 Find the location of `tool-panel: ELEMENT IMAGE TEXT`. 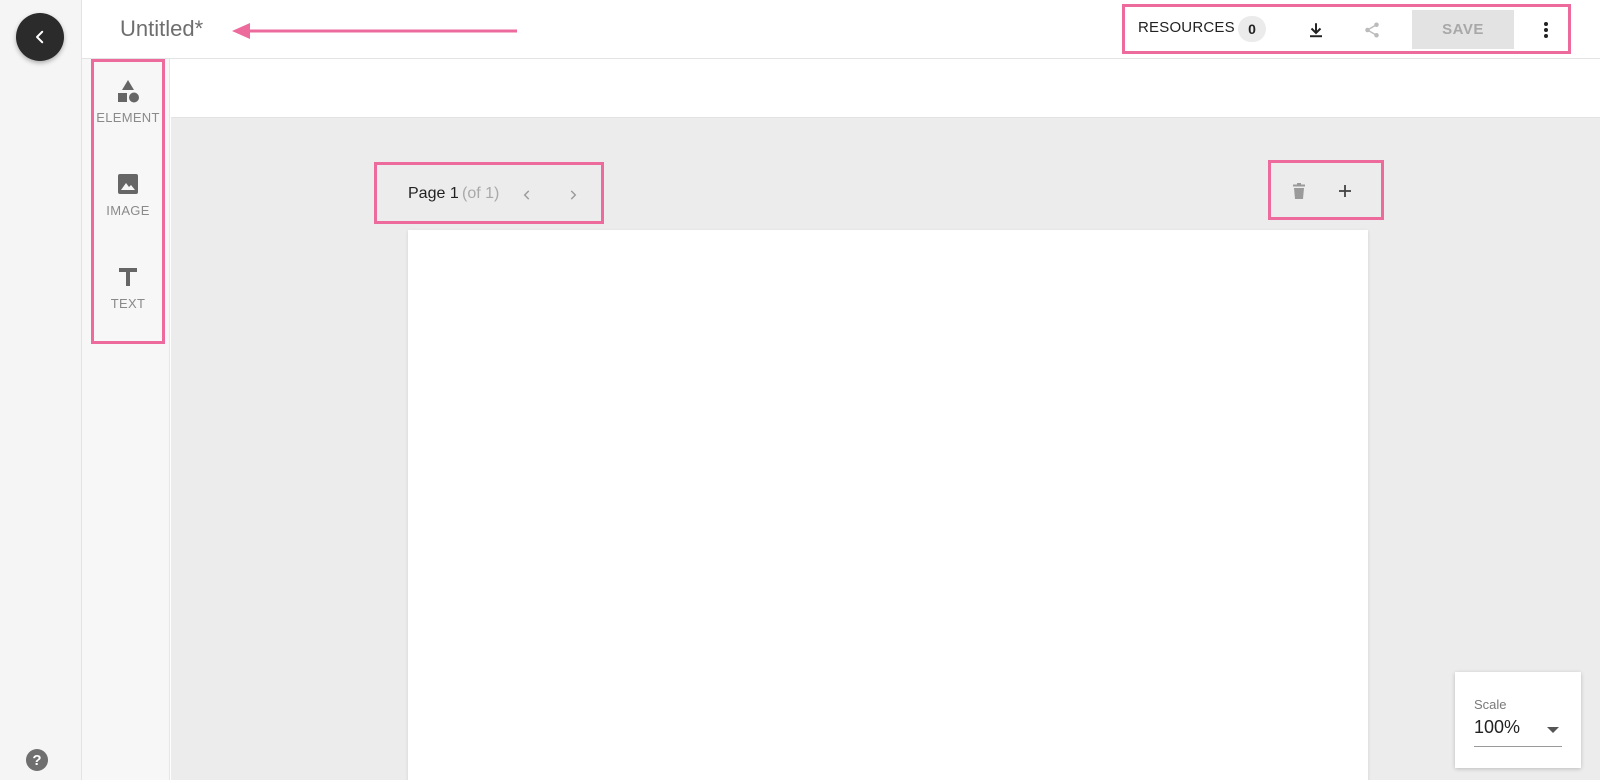

tool-panel: ELEMENT IMAGE TEXT is located at coordinates (126, 419).